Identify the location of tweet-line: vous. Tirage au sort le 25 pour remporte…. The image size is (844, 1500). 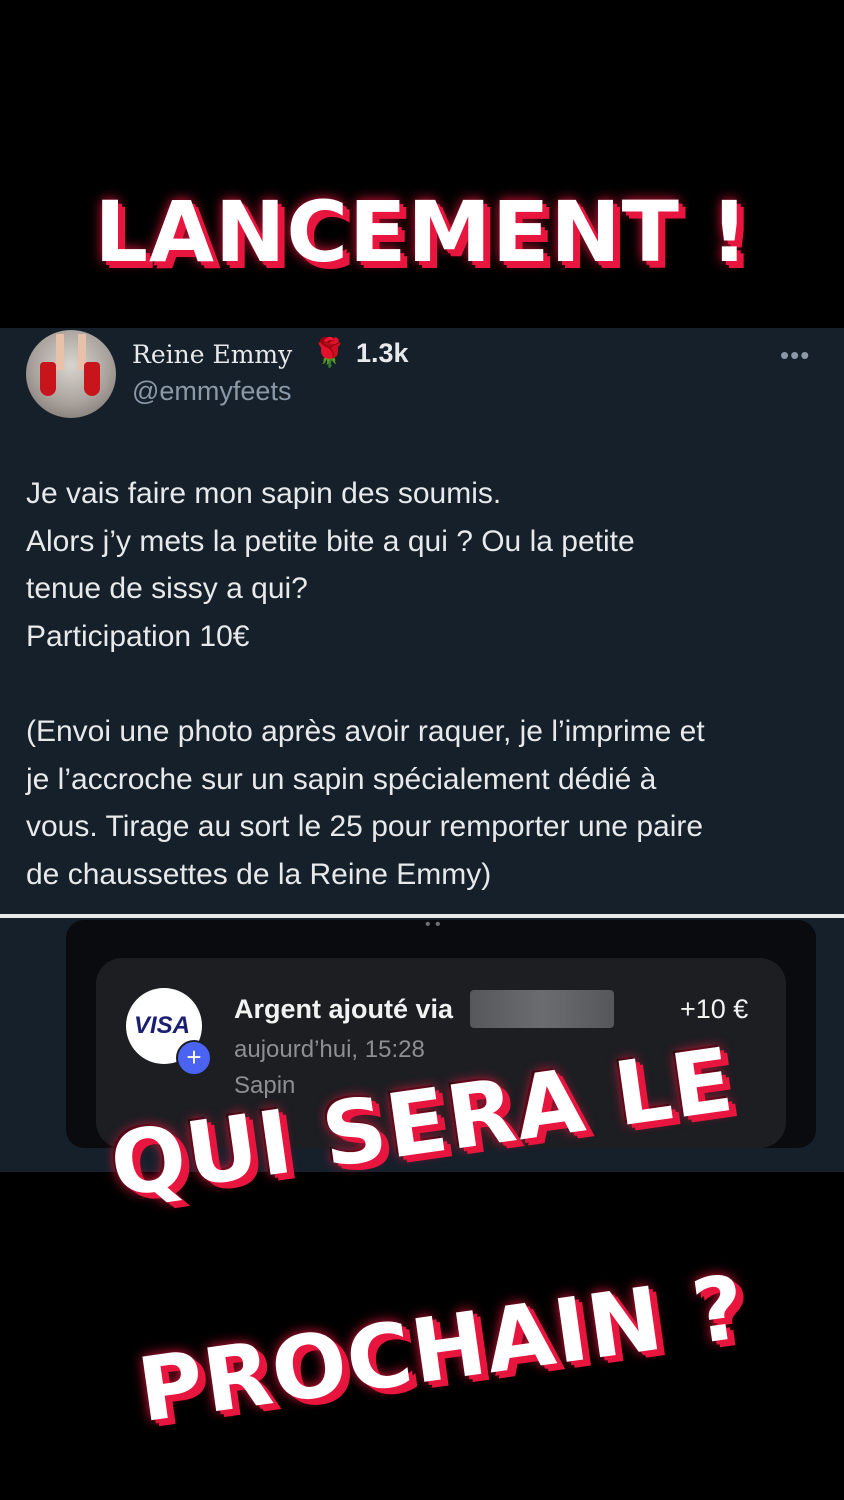
(365, 827).